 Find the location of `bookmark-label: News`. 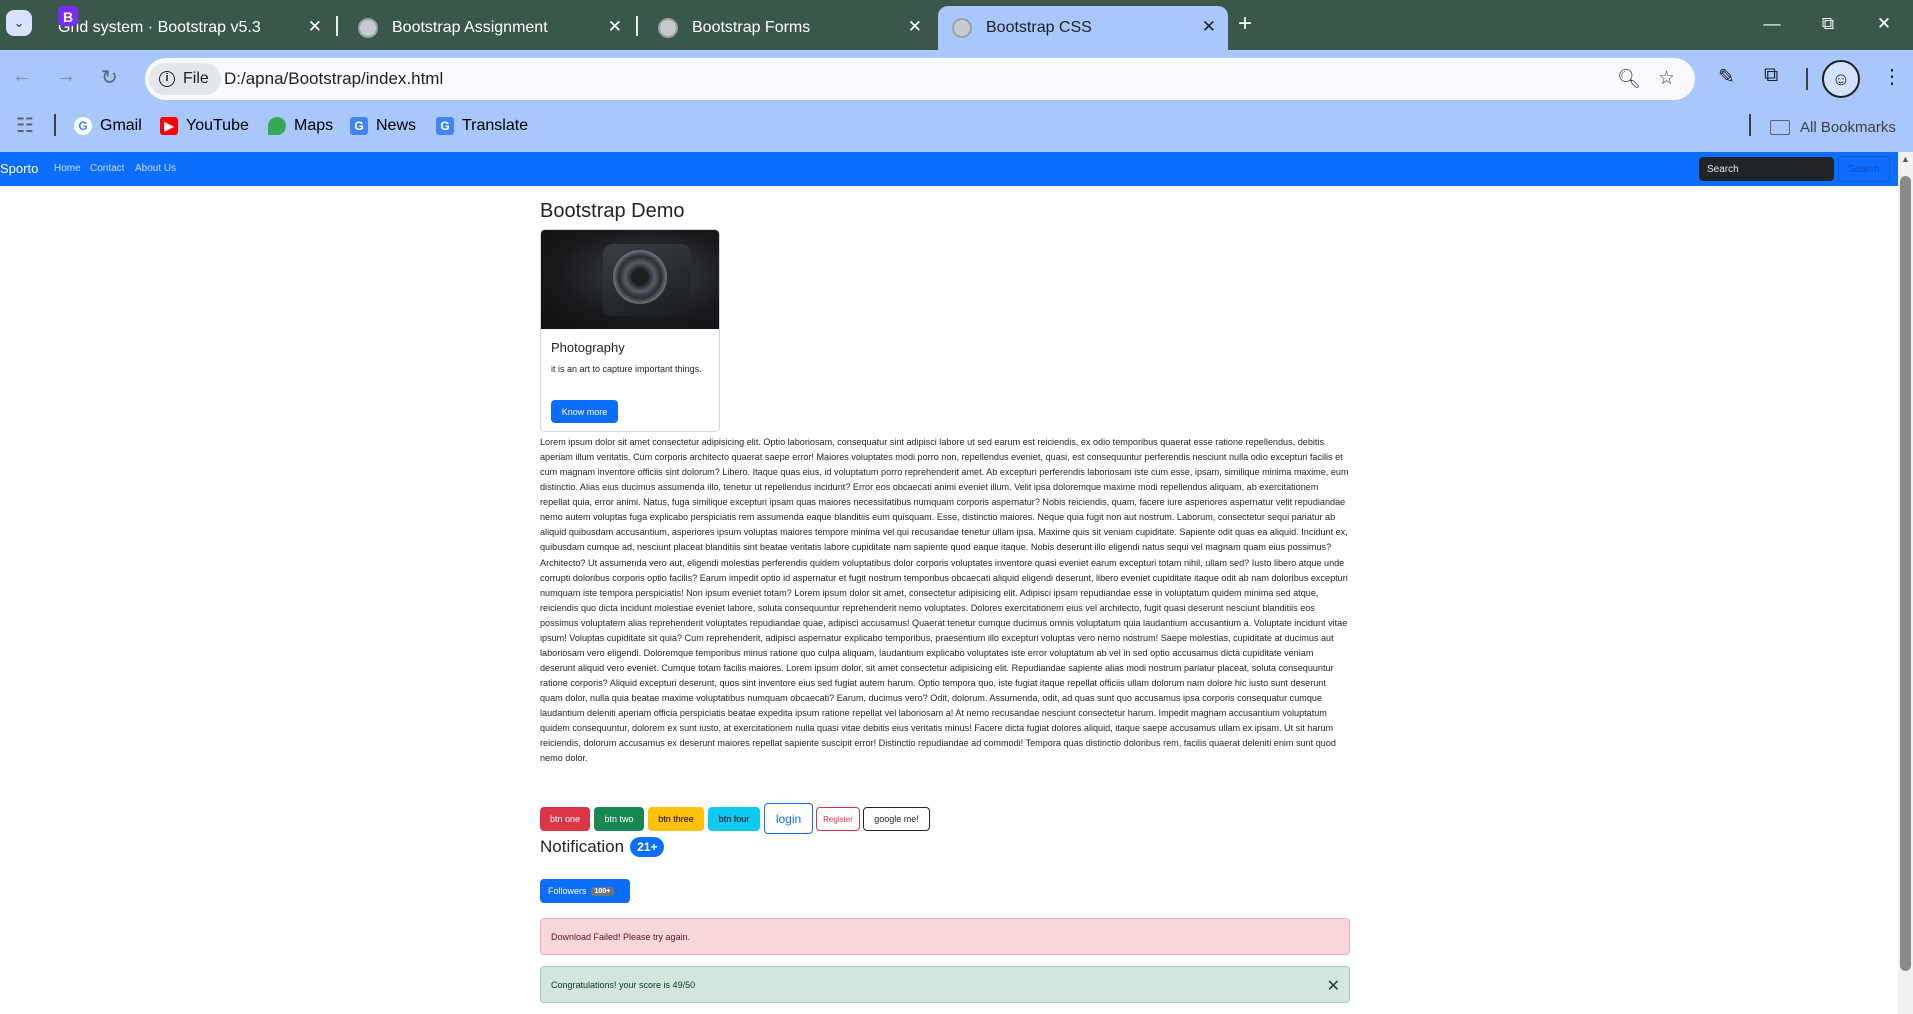

bookmark-label: News is located at coordinates (396, 125).